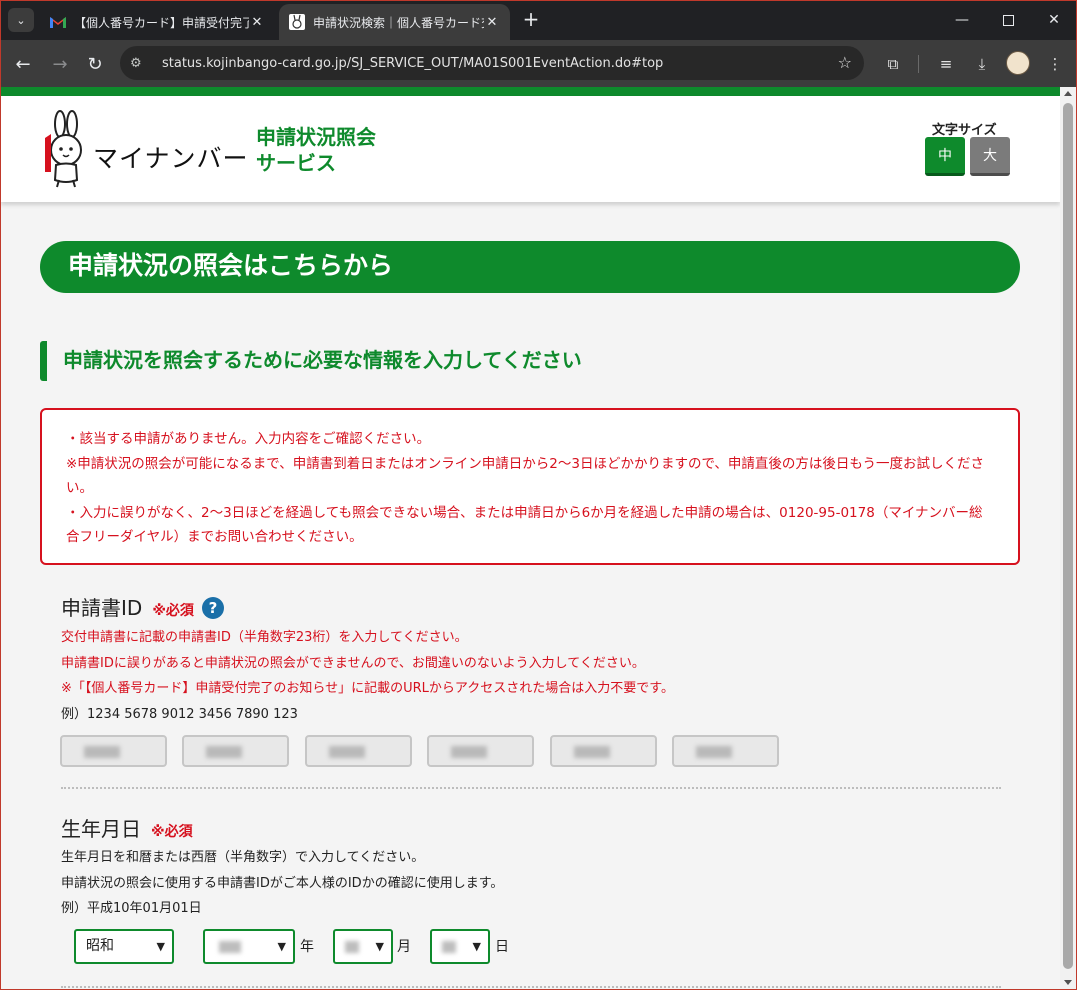  Describe the element at coordinates (460, 946) in the screenshot. I see `day-select: ▼` at that location.